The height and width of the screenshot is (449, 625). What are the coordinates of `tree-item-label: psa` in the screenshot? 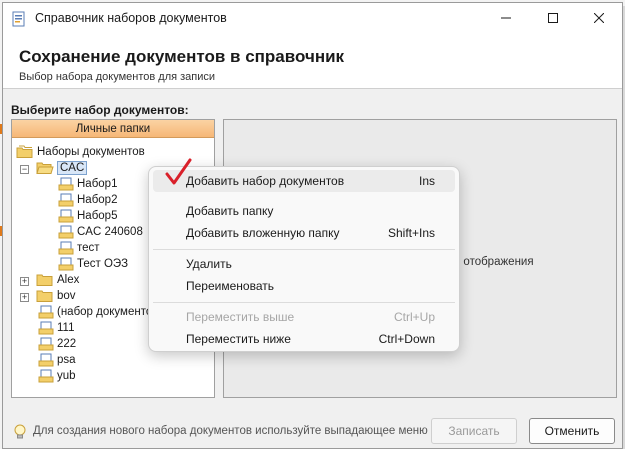 It's located at (66, 360).